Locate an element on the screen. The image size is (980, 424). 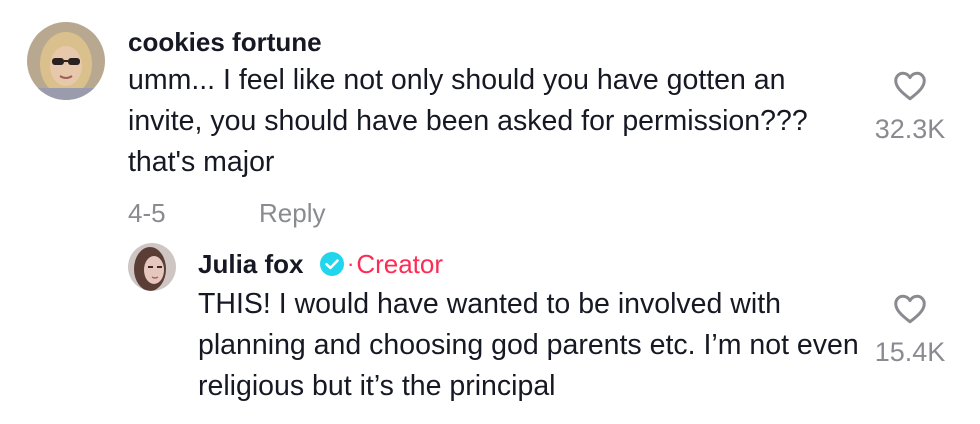
creator-badge-row: · Creator is located at coordinates (381, 264).